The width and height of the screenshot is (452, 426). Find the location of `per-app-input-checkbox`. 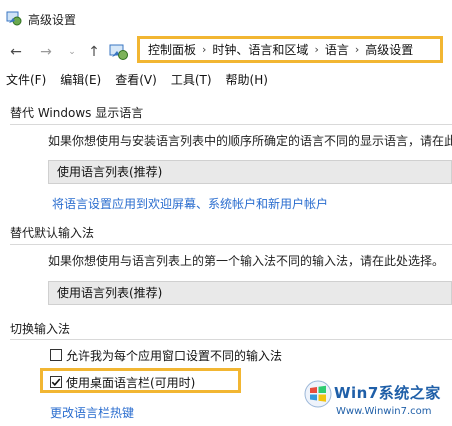

per-app-input-checkbox is located at coordinates (56, 355).